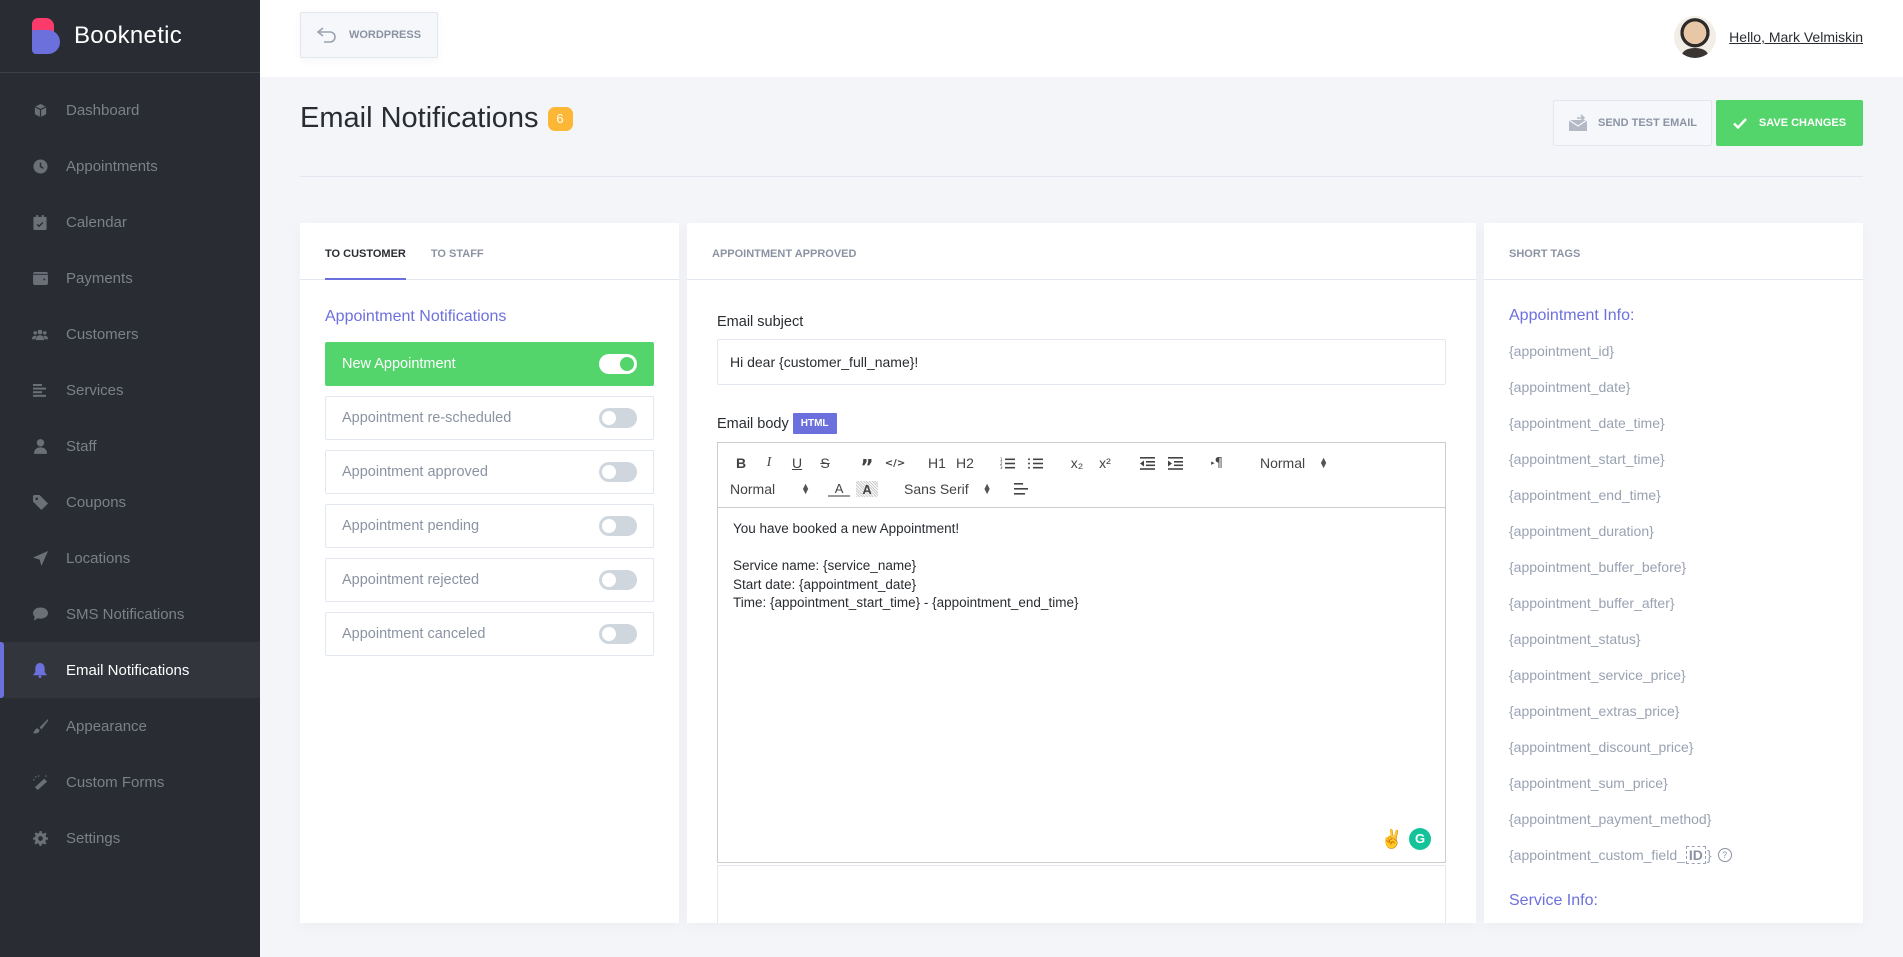 This screenshot has height=957, width=1903. I want to click on sidebar-item-dashboard: Dashboard, so click(130, 110).